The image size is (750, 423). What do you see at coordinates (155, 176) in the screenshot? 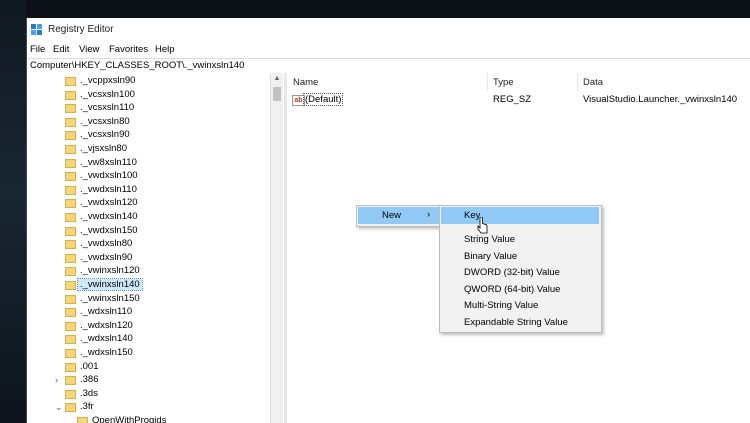
I see `tree-item: ._vwdxsln100` at bounding box center [155, 176].